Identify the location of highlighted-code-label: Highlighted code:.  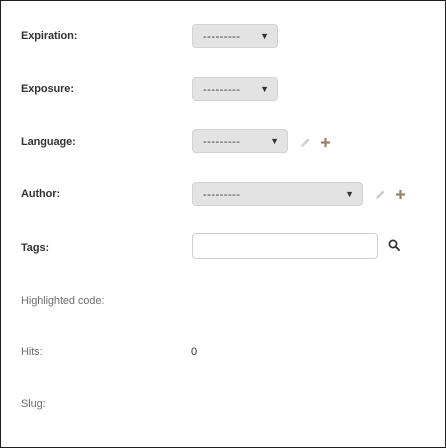
(63, 301).